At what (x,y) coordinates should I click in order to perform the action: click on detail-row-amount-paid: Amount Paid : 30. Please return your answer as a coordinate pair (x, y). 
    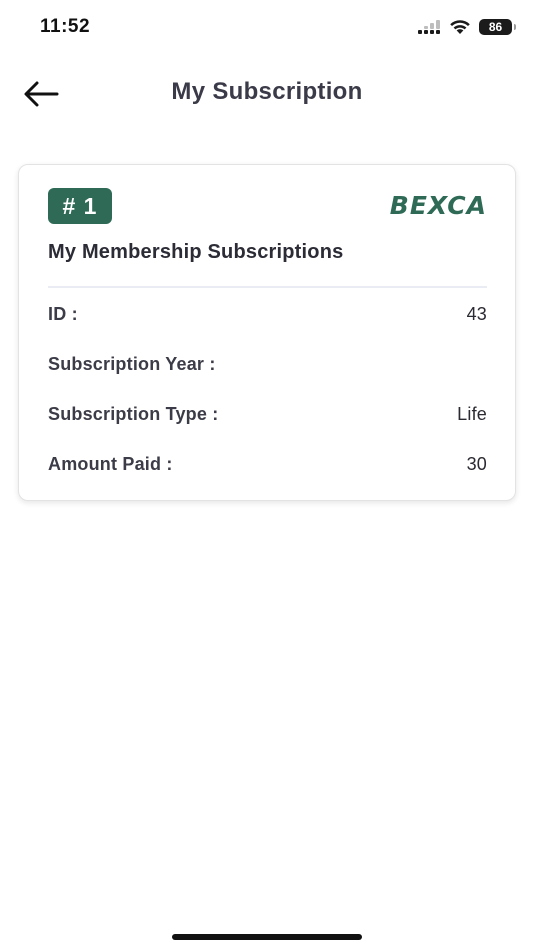
    Looking at the image, I should click on (267, 464).